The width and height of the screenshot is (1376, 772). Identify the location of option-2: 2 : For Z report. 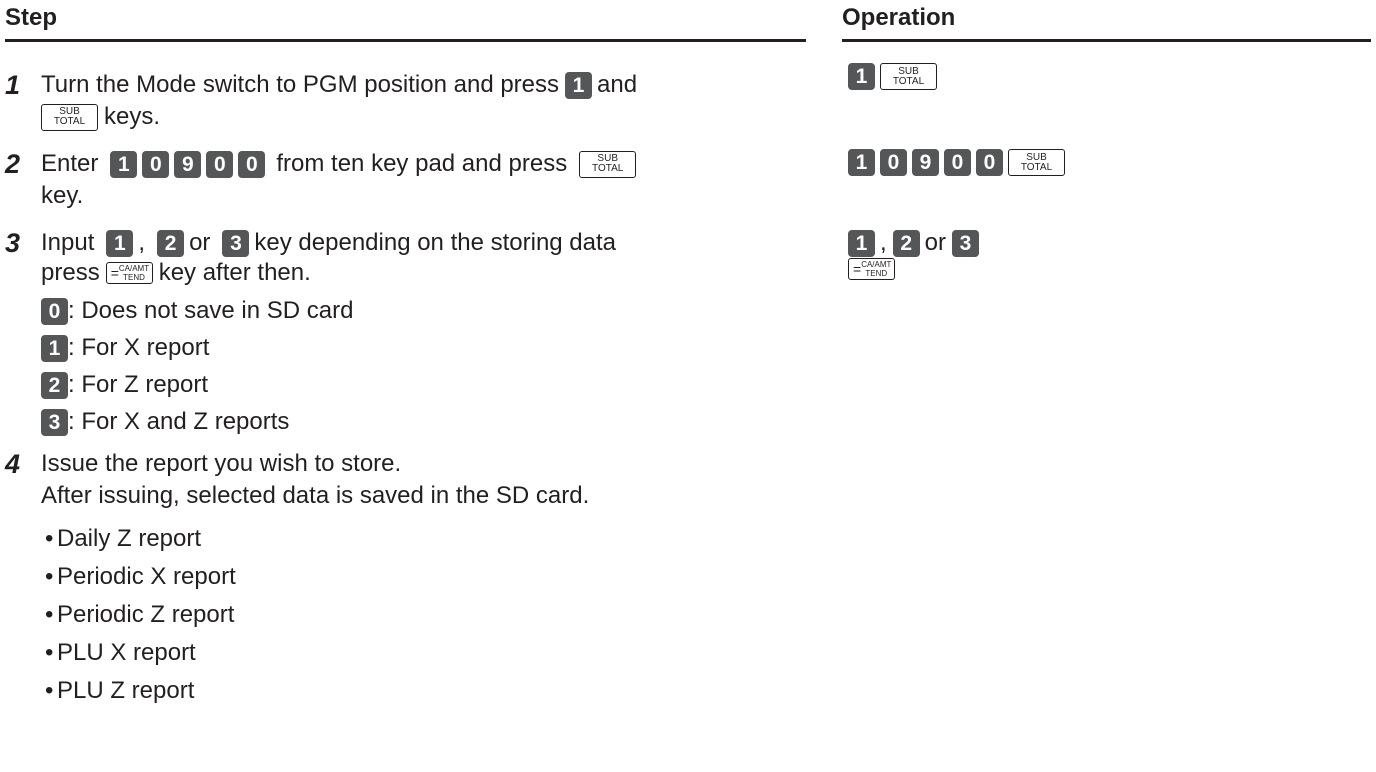
(124, 385).